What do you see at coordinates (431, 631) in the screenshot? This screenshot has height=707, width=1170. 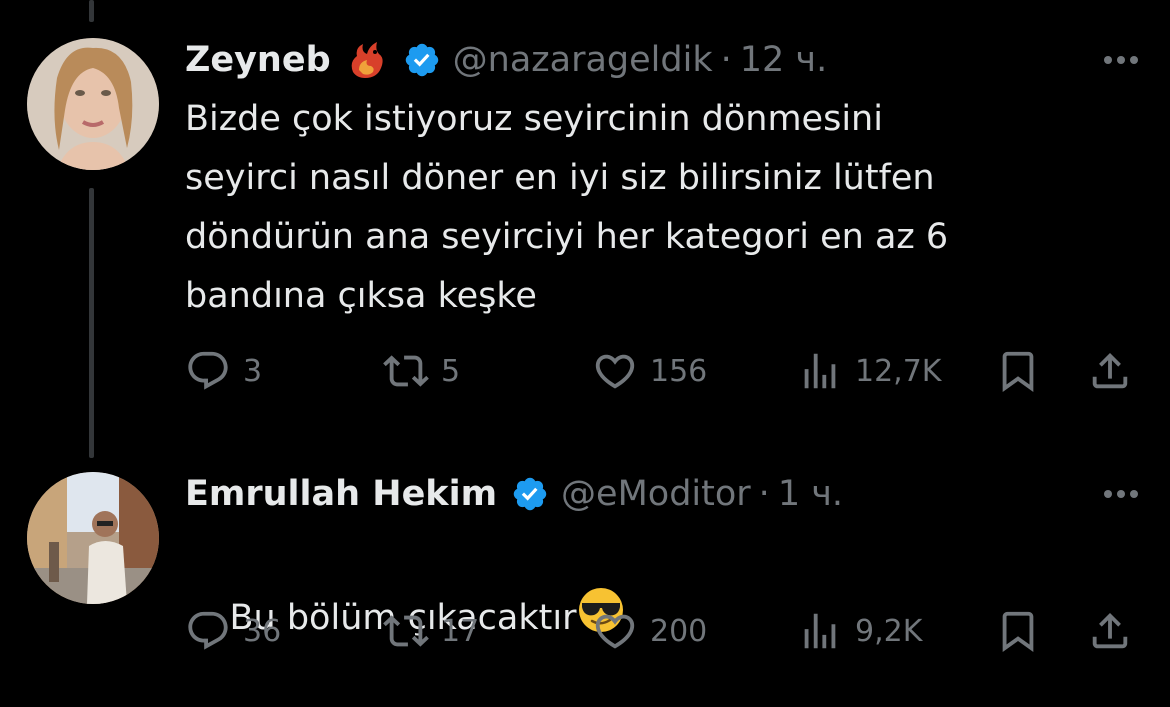 I see `retweet-button: 17` at bounding box center [431, 631].